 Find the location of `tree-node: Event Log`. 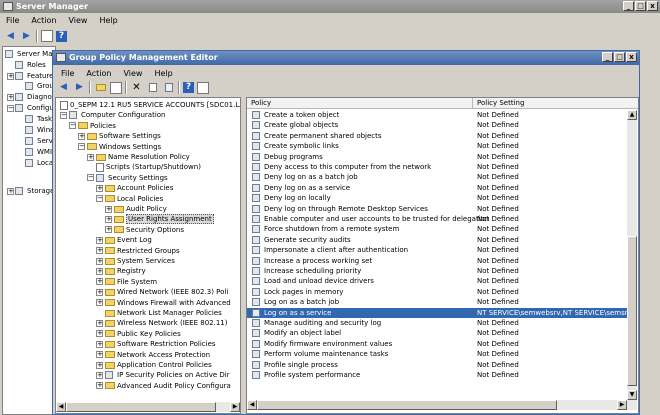

tree-node: Event Log is located at coordinates (128, 240).